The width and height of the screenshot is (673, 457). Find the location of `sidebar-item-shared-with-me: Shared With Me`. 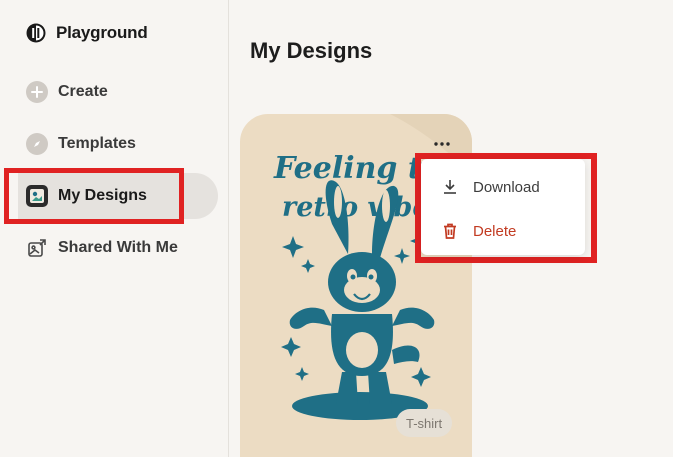

sidebar-item-shared-with-me: Shared With Me is located at coordinates (118, 248).